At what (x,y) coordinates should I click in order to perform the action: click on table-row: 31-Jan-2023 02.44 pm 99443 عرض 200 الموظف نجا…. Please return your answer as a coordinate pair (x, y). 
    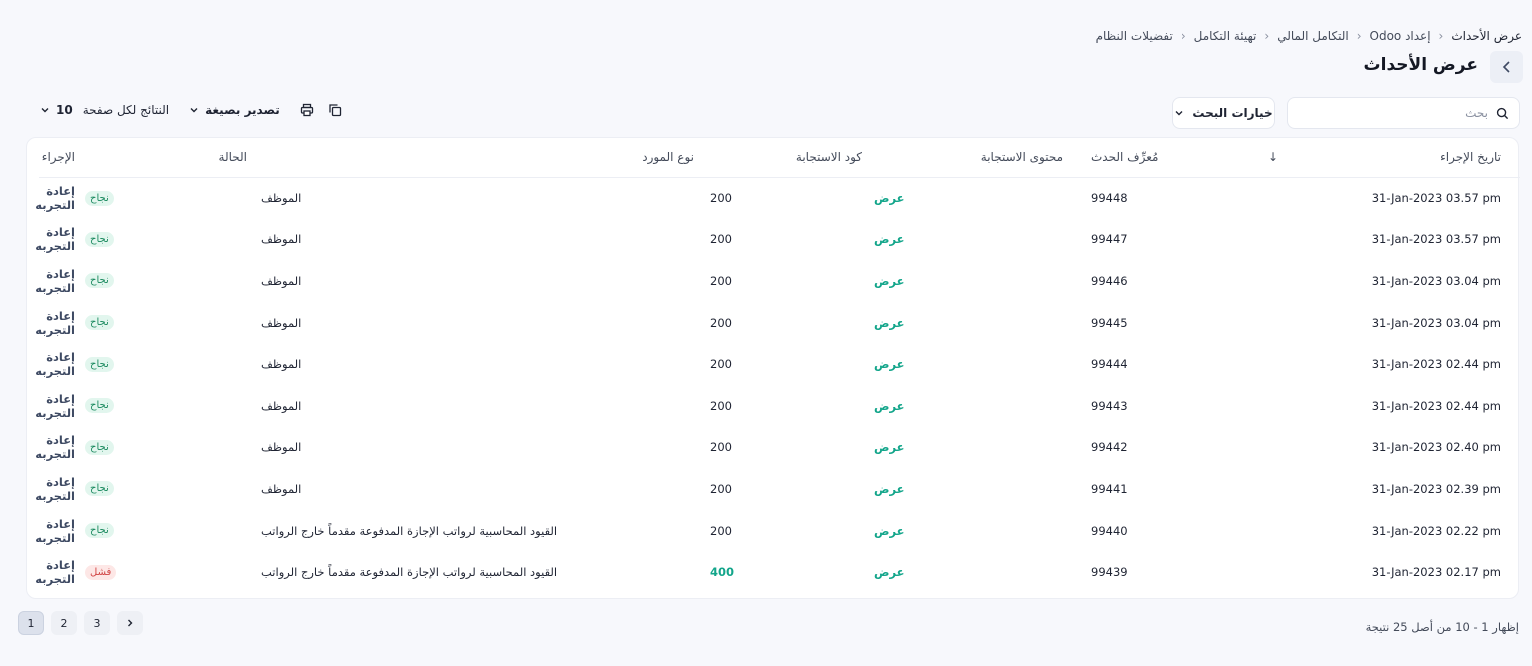
    Looking at the image, I should click on (777, 406).